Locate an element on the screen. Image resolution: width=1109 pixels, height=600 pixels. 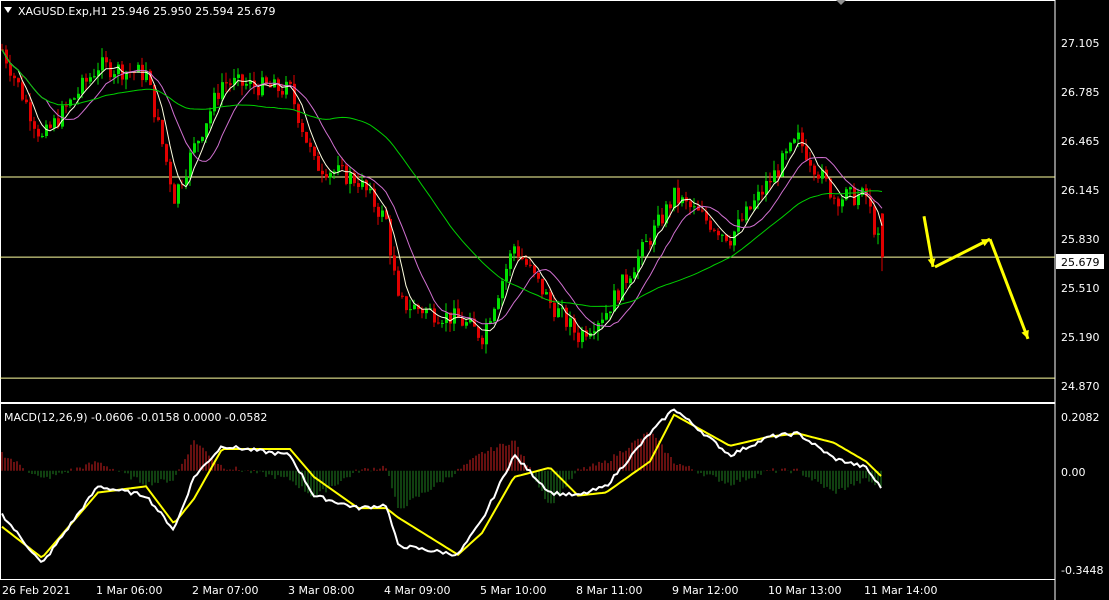
time-label: 2 Mar 07:00 is located at coordinates (225, 590).